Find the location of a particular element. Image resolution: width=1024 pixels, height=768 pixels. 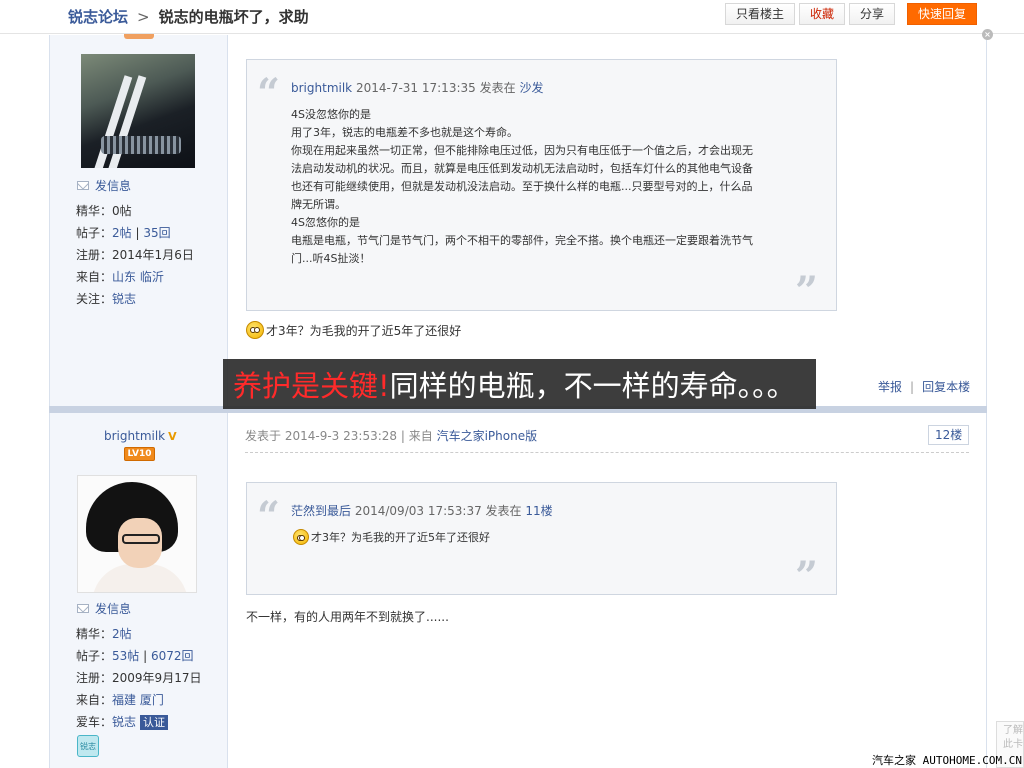

quote-line: 牌无所谓。 is located at coordinates (318, 204).